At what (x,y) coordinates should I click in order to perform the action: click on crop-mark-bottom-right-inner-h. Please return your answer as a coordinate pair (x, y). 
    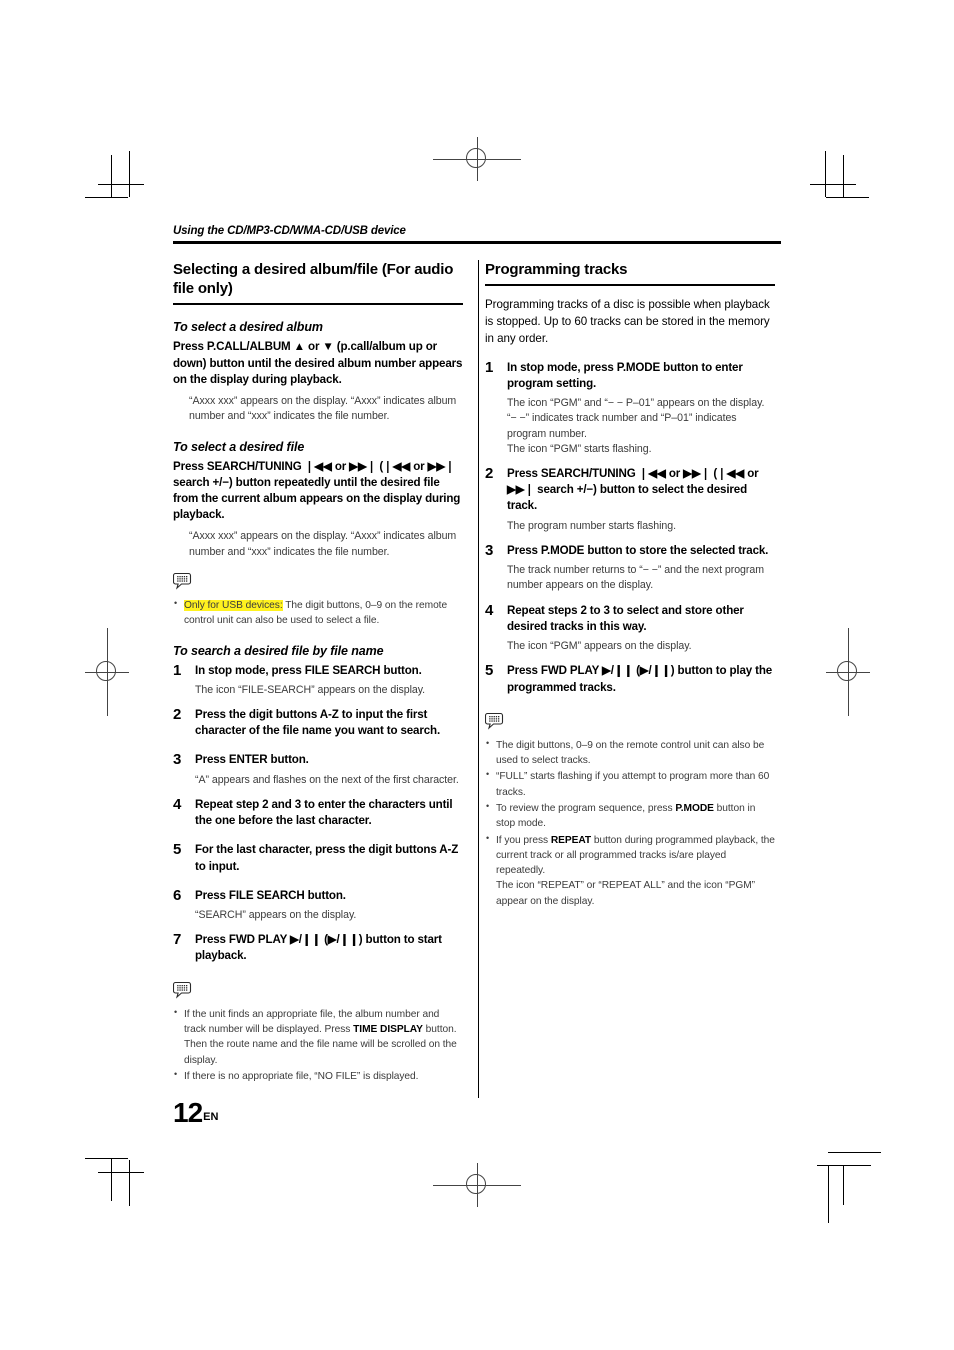
    Looking at the image, I should click on (844, 1165).